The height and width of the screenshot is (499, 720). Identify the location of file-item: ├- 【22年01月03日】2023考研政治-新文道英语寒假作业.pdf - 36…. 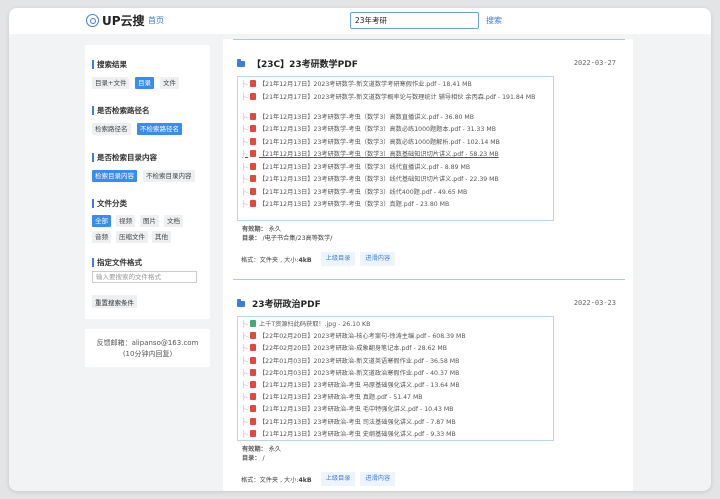
(396, 361).